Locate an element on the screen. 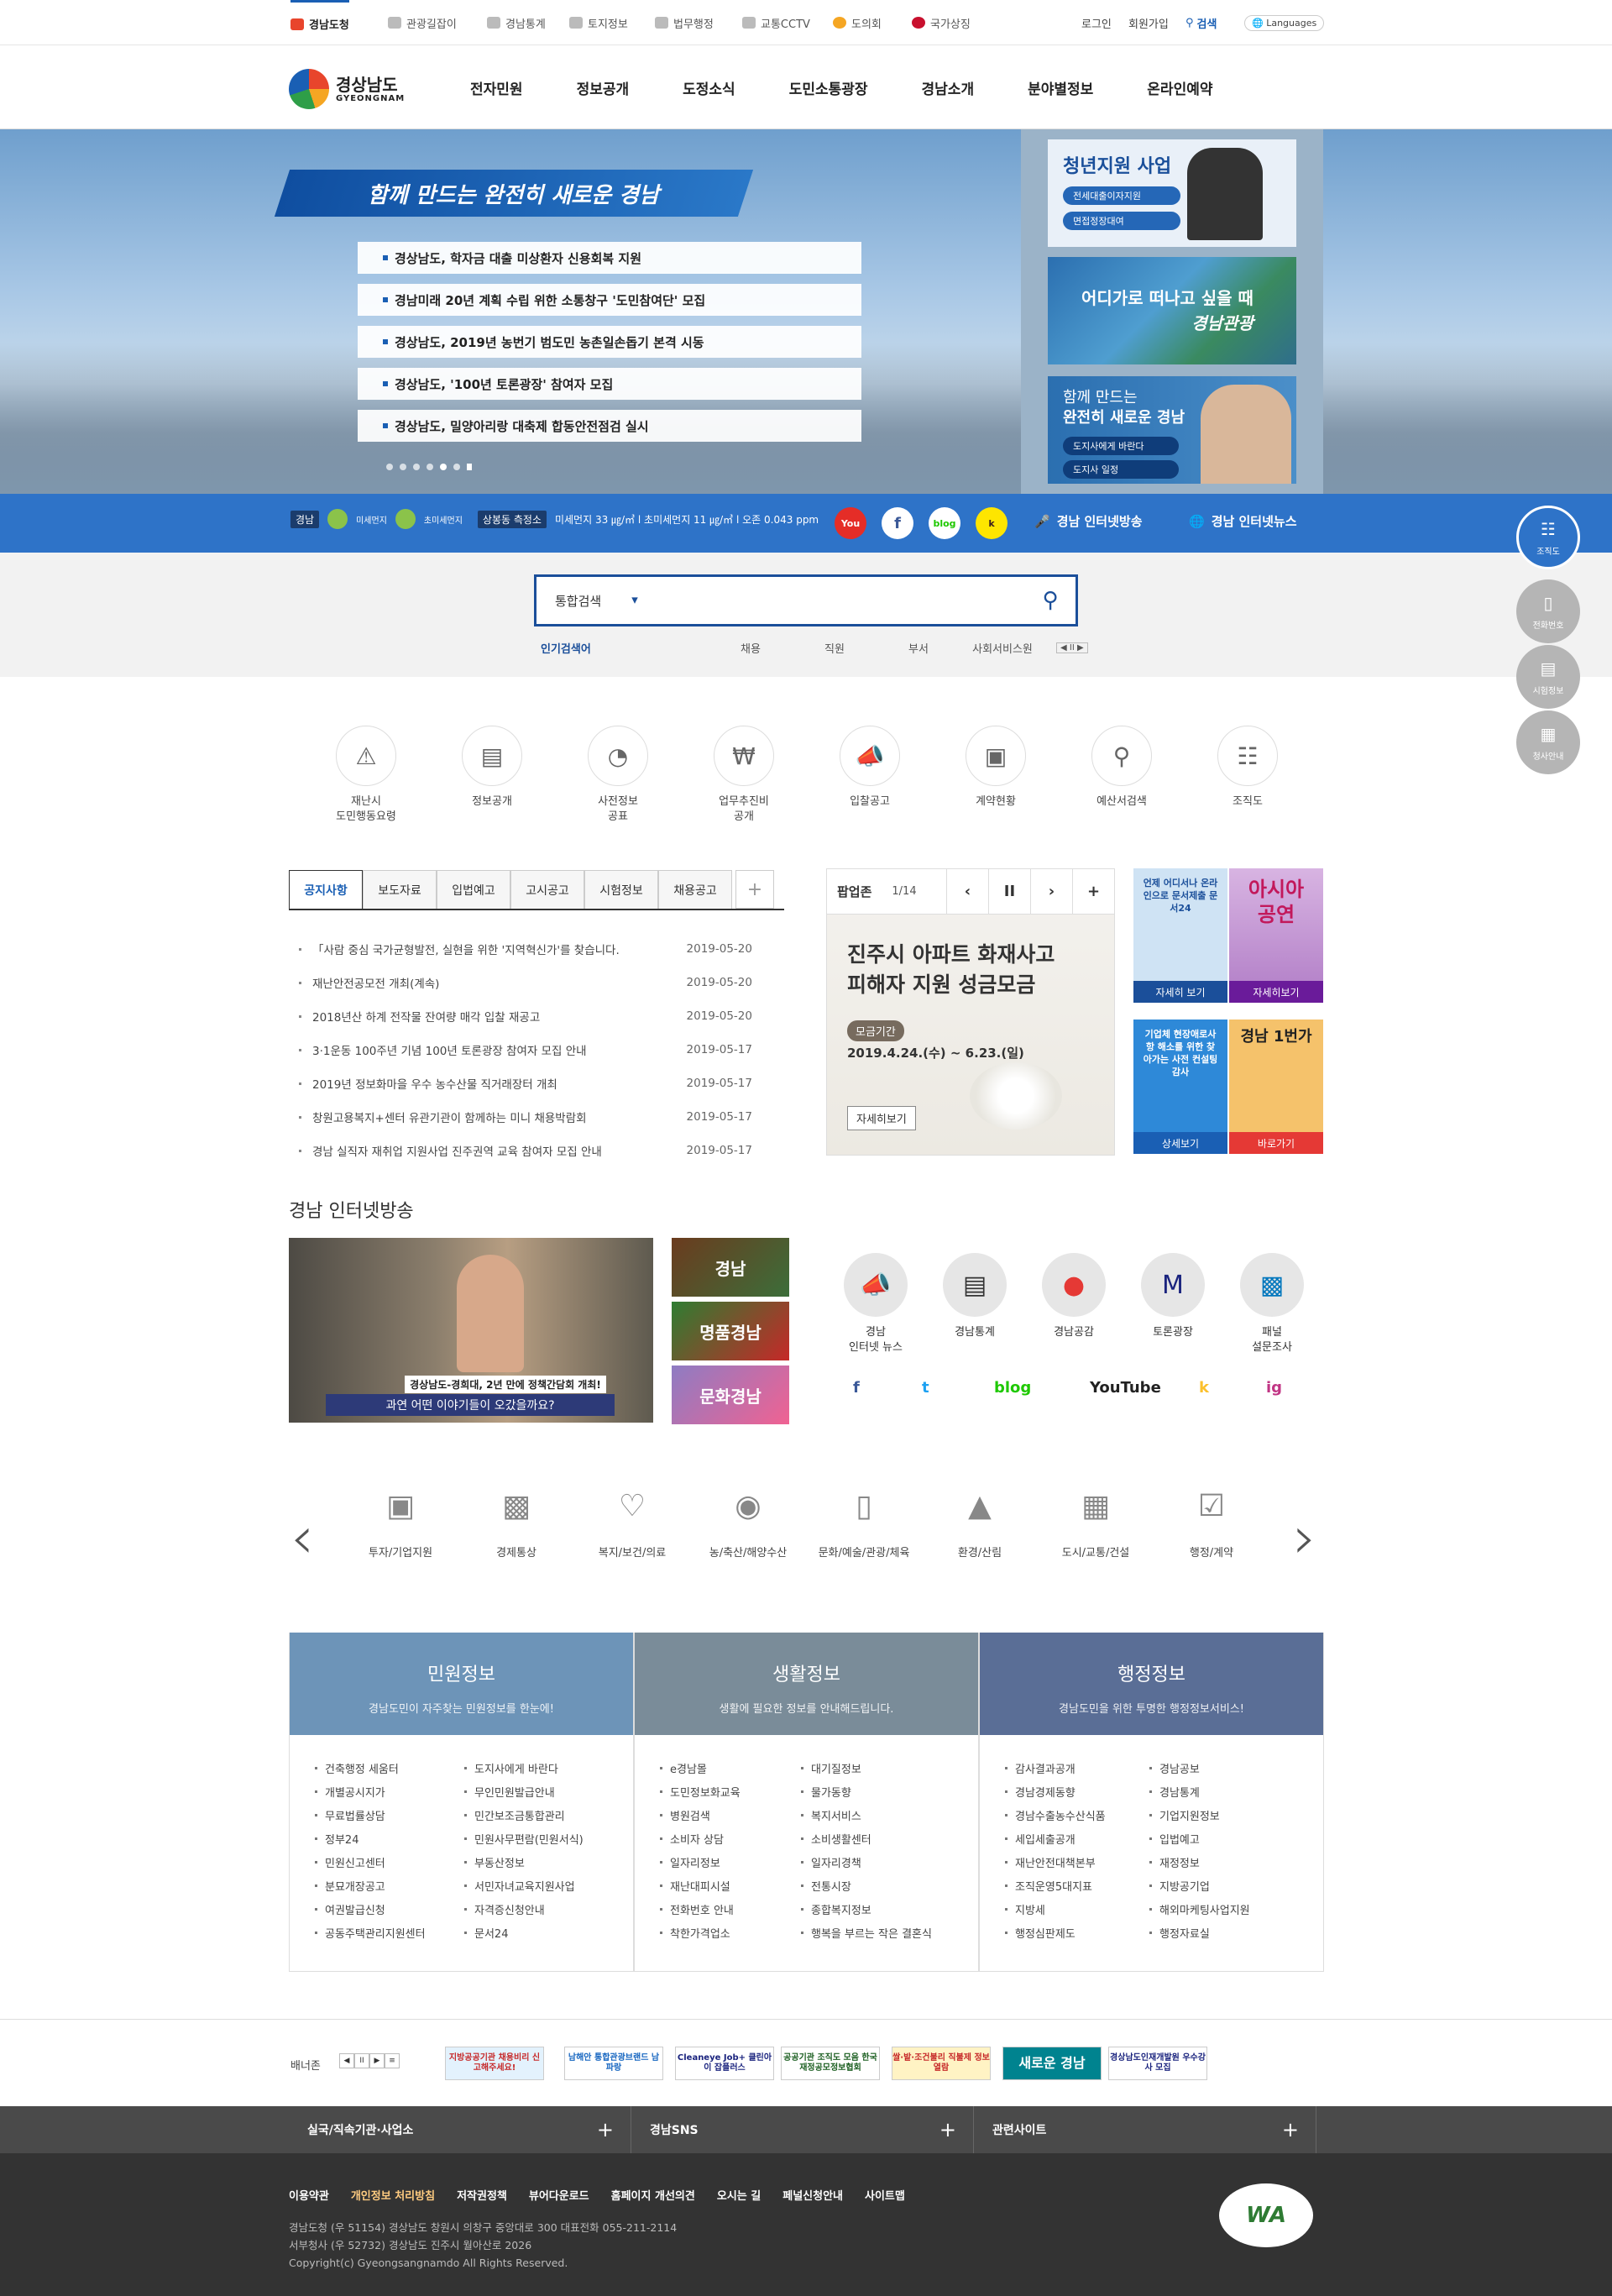 This screenshot has height=2296, width=1612. internet-broadcast-link: 🎤 경남 인터넷방송 is located at coordinates (1088, 521).